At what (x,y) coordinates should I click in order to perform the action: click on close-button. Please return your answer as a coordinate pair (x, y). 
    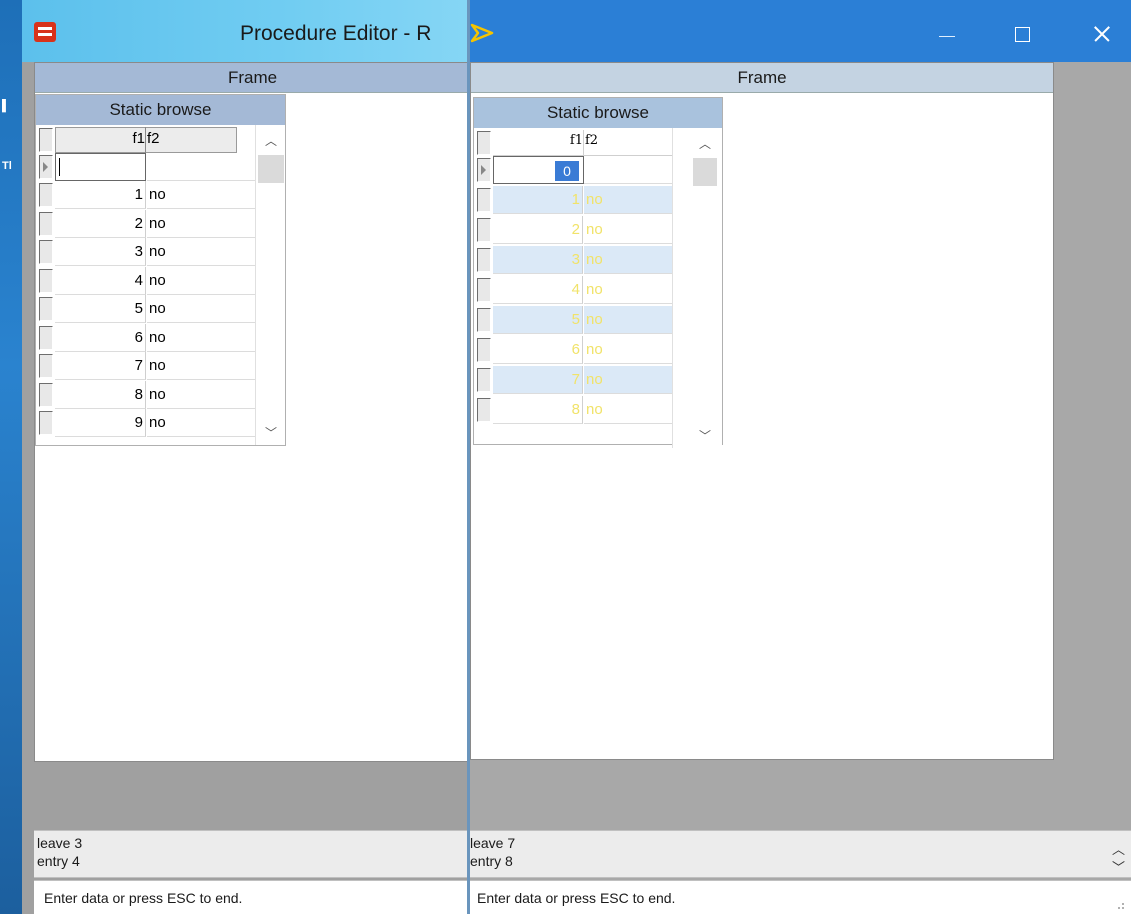
    Looking at the image, I should click on (1102, 33).